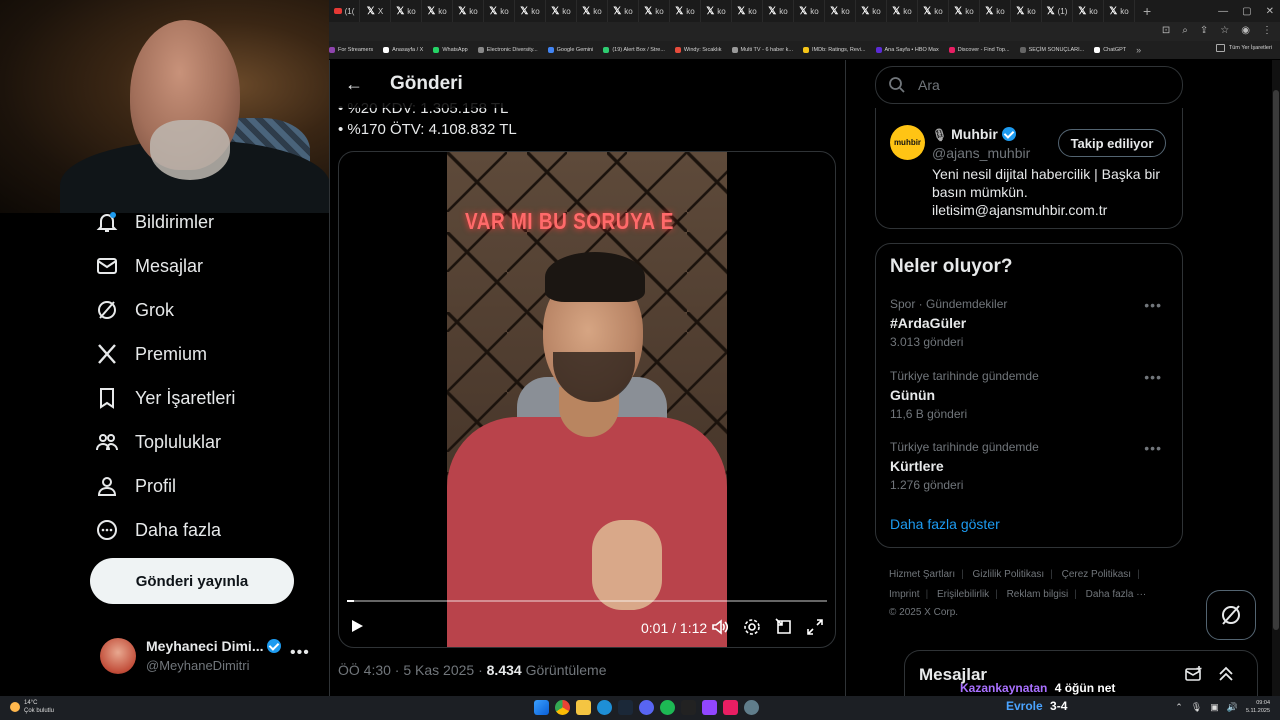 This screenshot has height=720, width=1280. I want to click on nav-item-messages: Mesajlar, so click(149, 266).